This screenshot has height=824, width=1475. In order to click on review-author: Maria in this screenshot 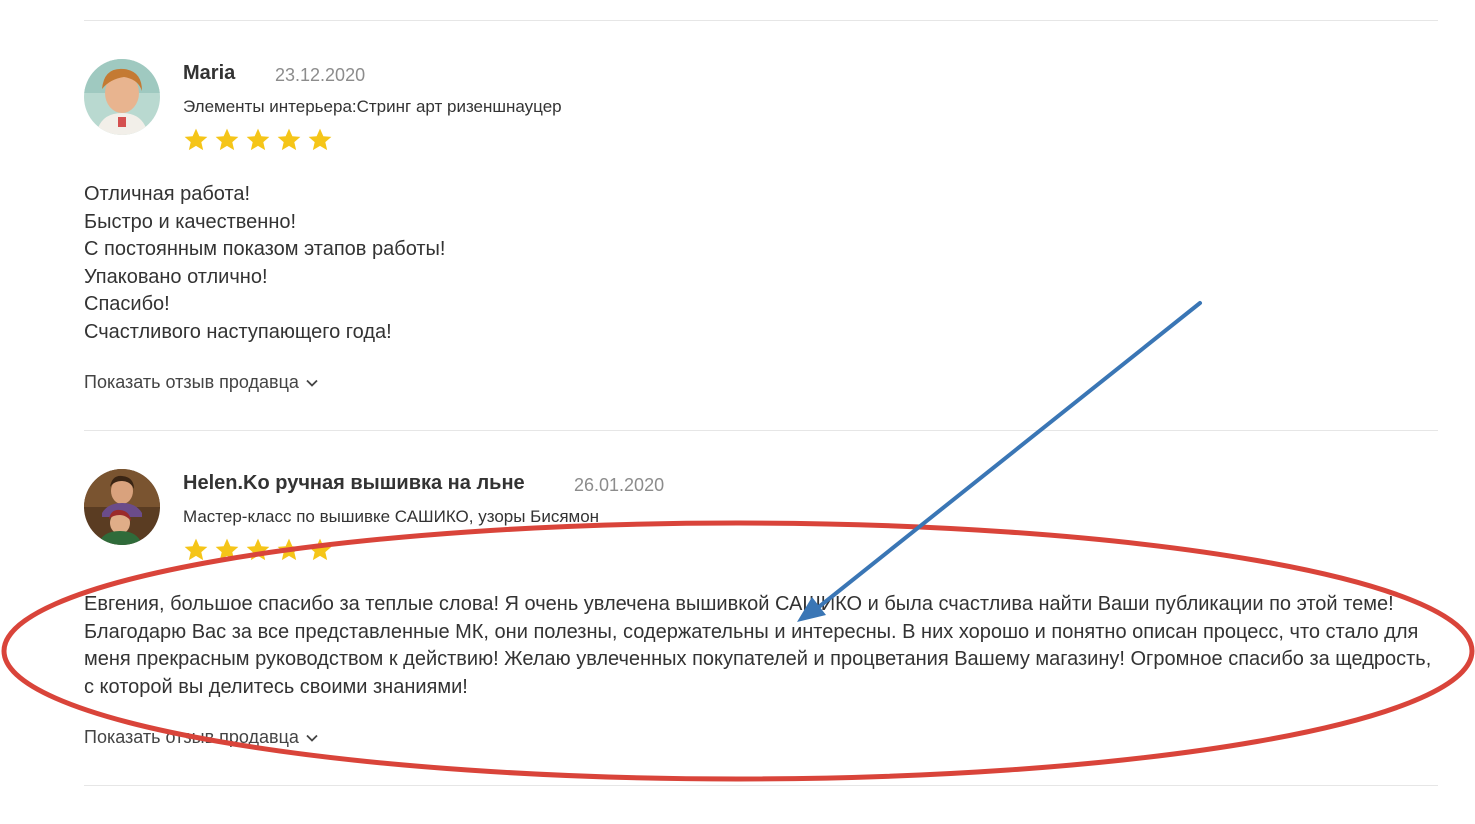, I will do `click(209, 73)`.